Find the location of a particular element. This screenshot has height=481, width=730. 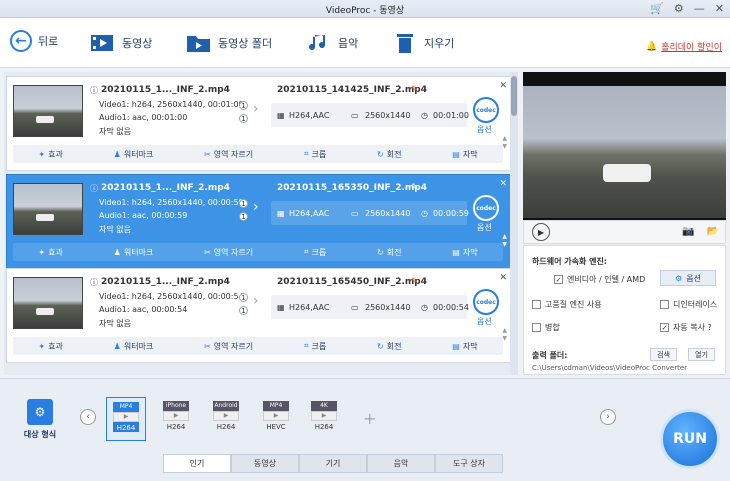

rotate-icon: ↻ is located at coordinates (380, 154).